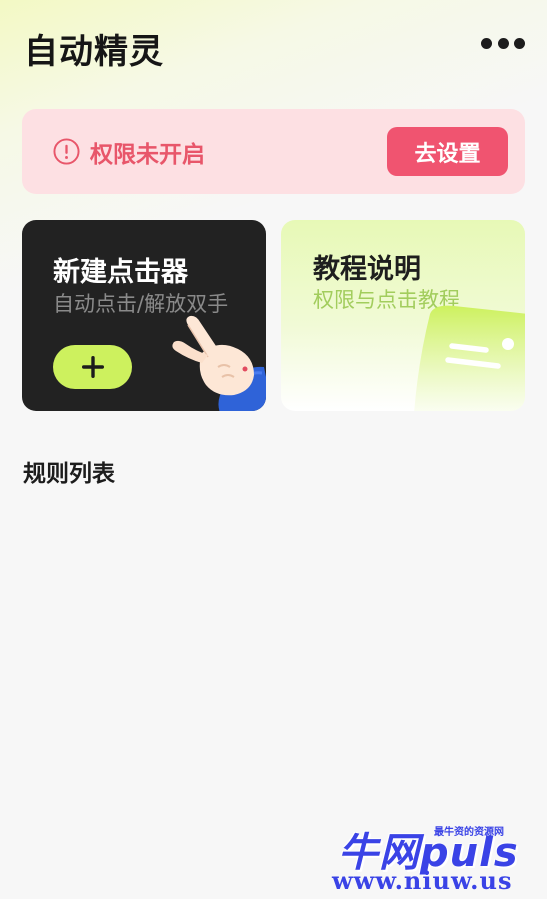  Describe the element at coordinates (435, 857) in the screenshot. I see `watermark-logo: 牛网puls 最牛资的资源网 www.niuw.us` at that location.